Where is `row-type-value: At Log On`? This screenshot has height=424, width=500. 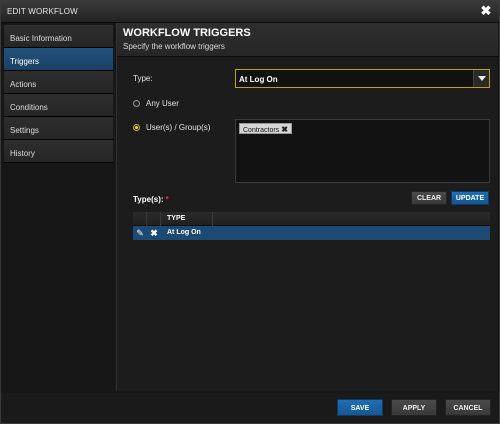
row-type-value: At Log On is located at coordinates (184, 232).